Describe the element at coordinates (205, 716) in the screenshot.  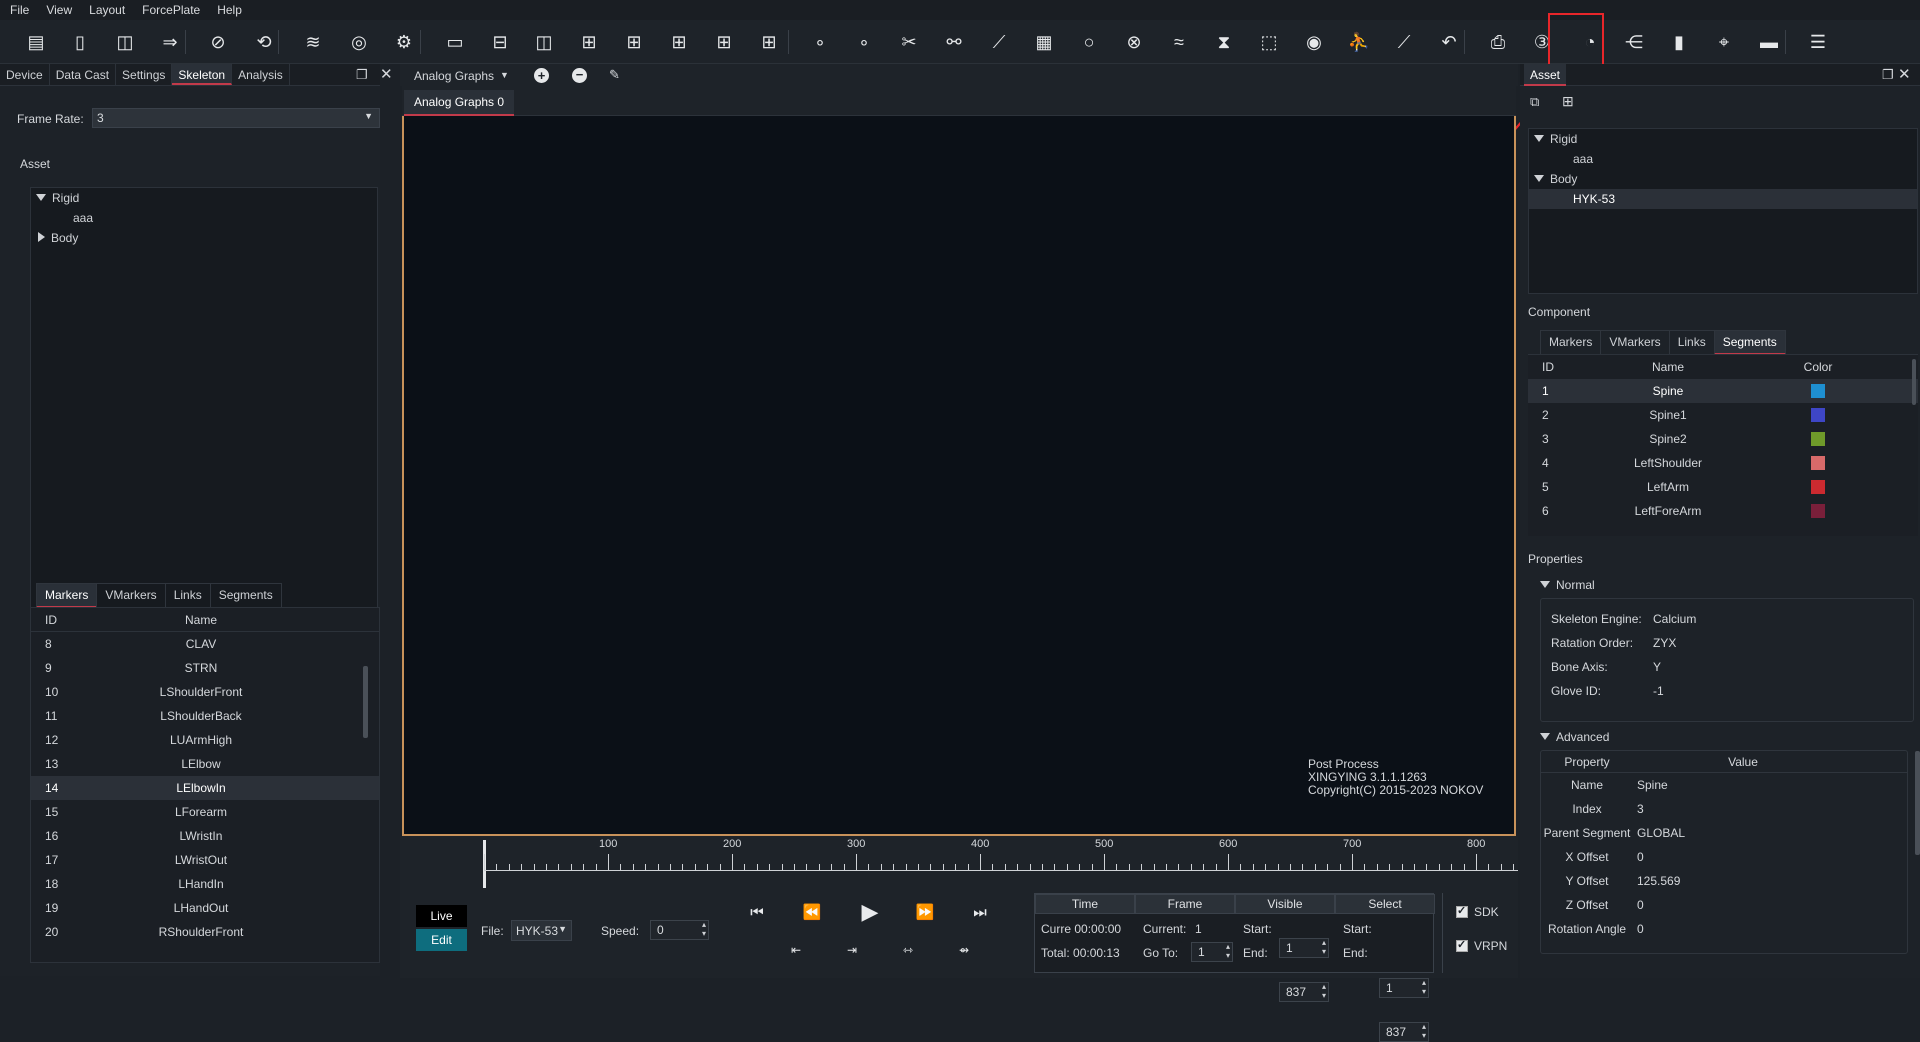
I see `table-row: 11 LShoulderBack` at that location.